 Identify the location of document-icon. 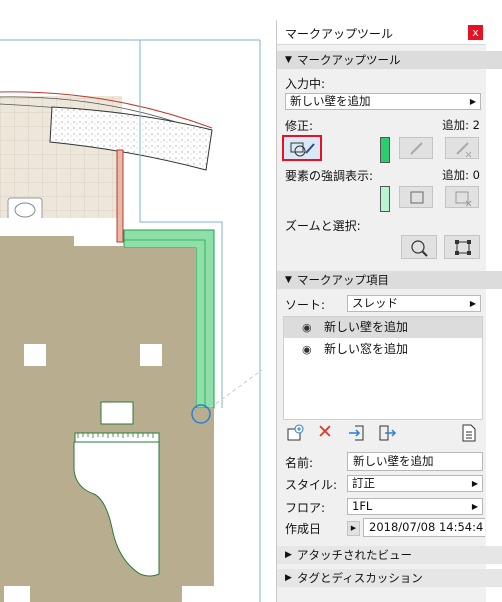
(469, 433).